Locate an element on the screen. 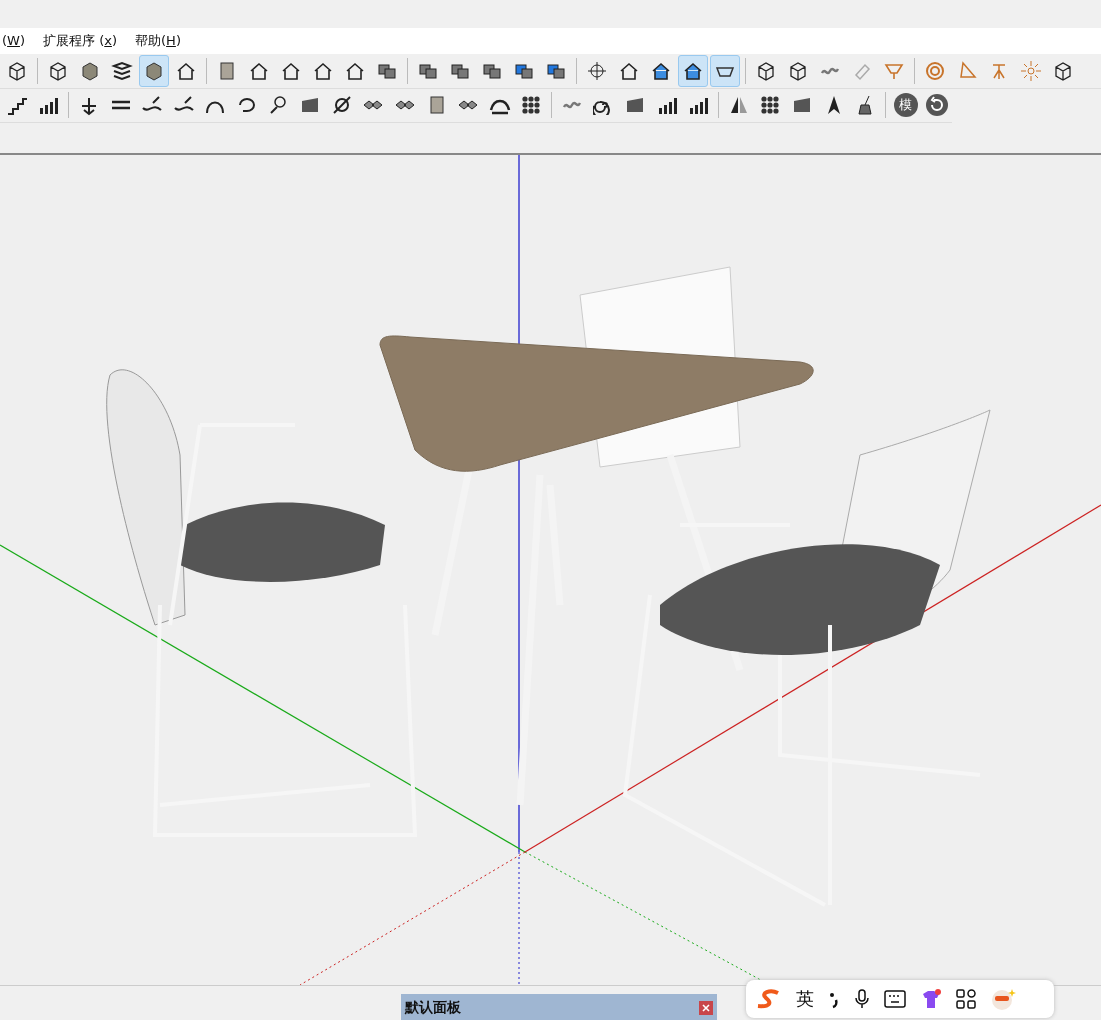  layers-icon is located at coordinates (122, 70).